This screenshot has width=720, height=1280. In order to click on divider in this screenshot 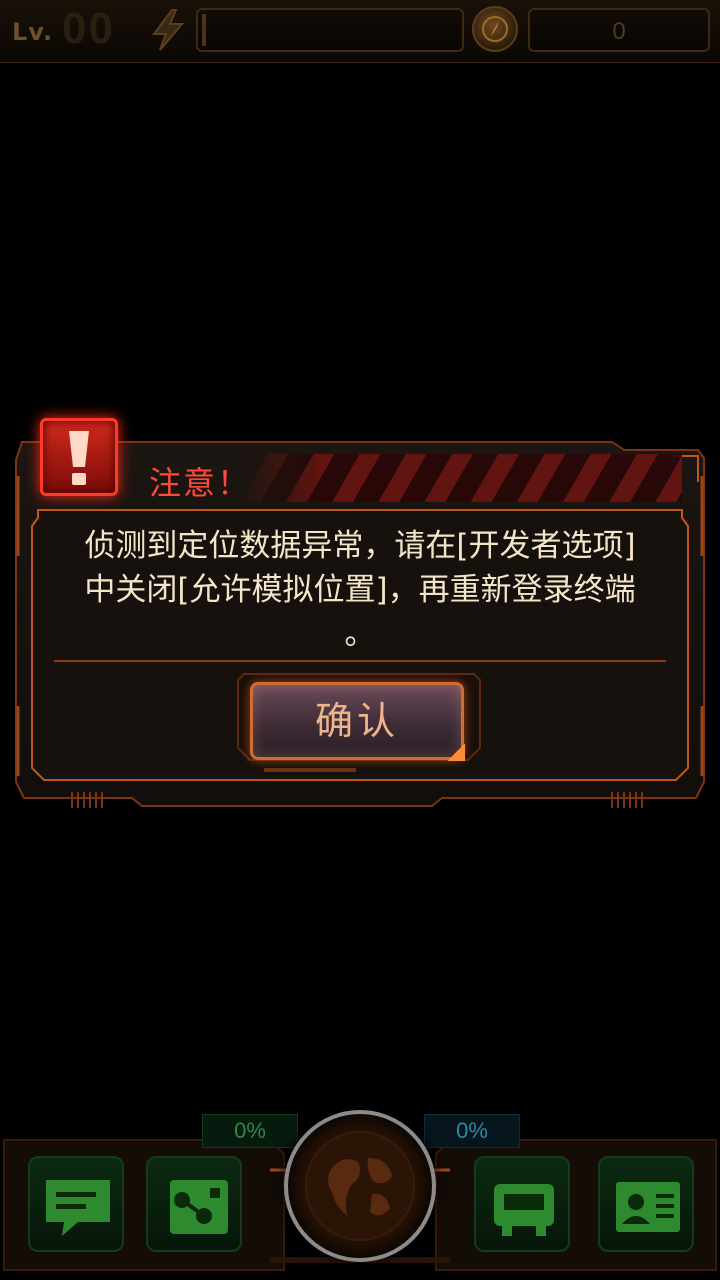, I will do `click(360, 661)`.